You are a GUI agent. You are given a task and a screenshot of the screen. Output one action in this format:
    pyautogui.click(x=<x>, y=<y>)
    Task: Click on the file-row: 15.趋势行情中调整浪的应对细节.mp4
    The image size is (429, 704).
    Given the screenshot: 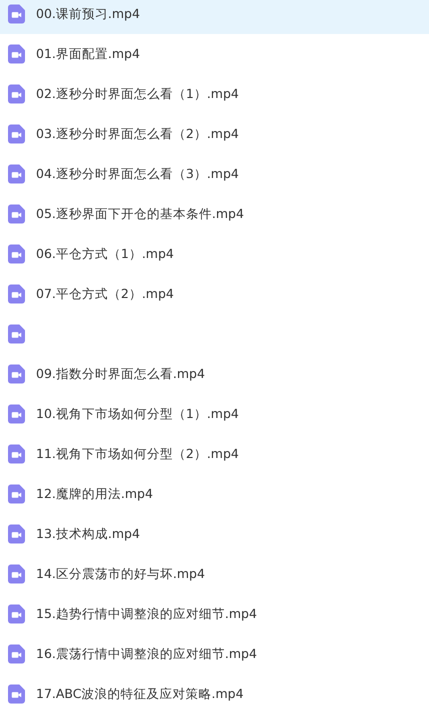 What is the action you would take?
    pyautogui.click(x=214, y=614)
    